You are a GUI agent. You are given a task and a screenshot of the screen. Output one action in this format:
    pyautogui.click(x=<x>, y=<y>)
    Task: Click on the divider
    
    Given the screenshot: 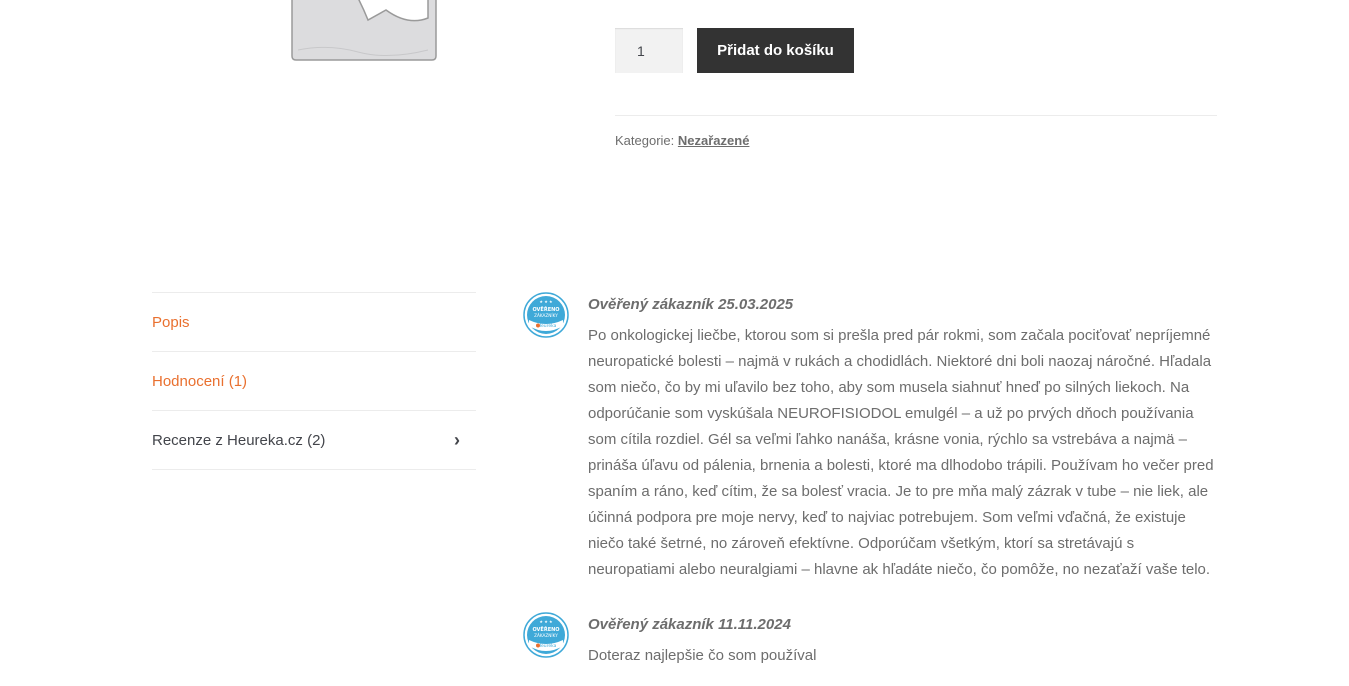 What is the action you would take?
    pyautogui.click(x=916, y=115)
    